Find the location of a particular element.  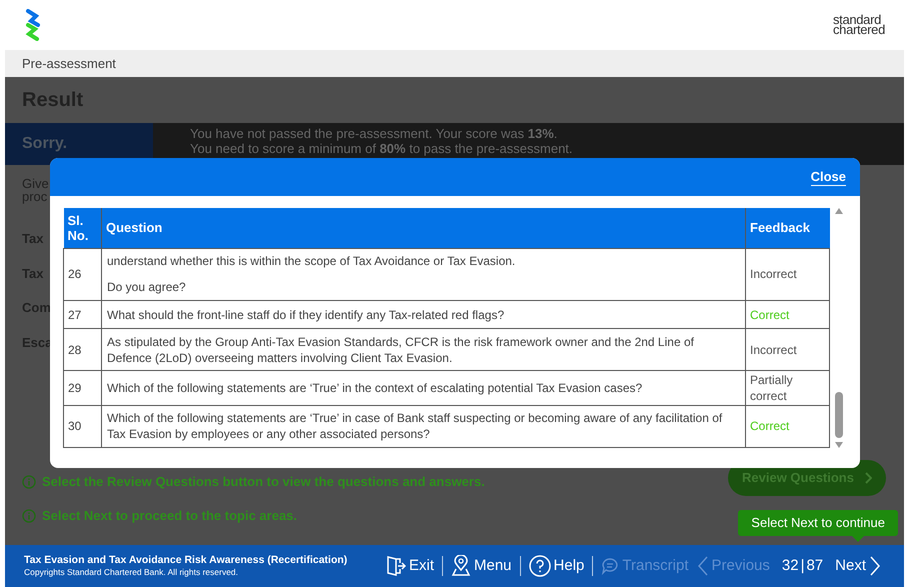

banner-text: You have not passed the pre-assessment. Your score was 13%. is located at coordinates (374, 133).